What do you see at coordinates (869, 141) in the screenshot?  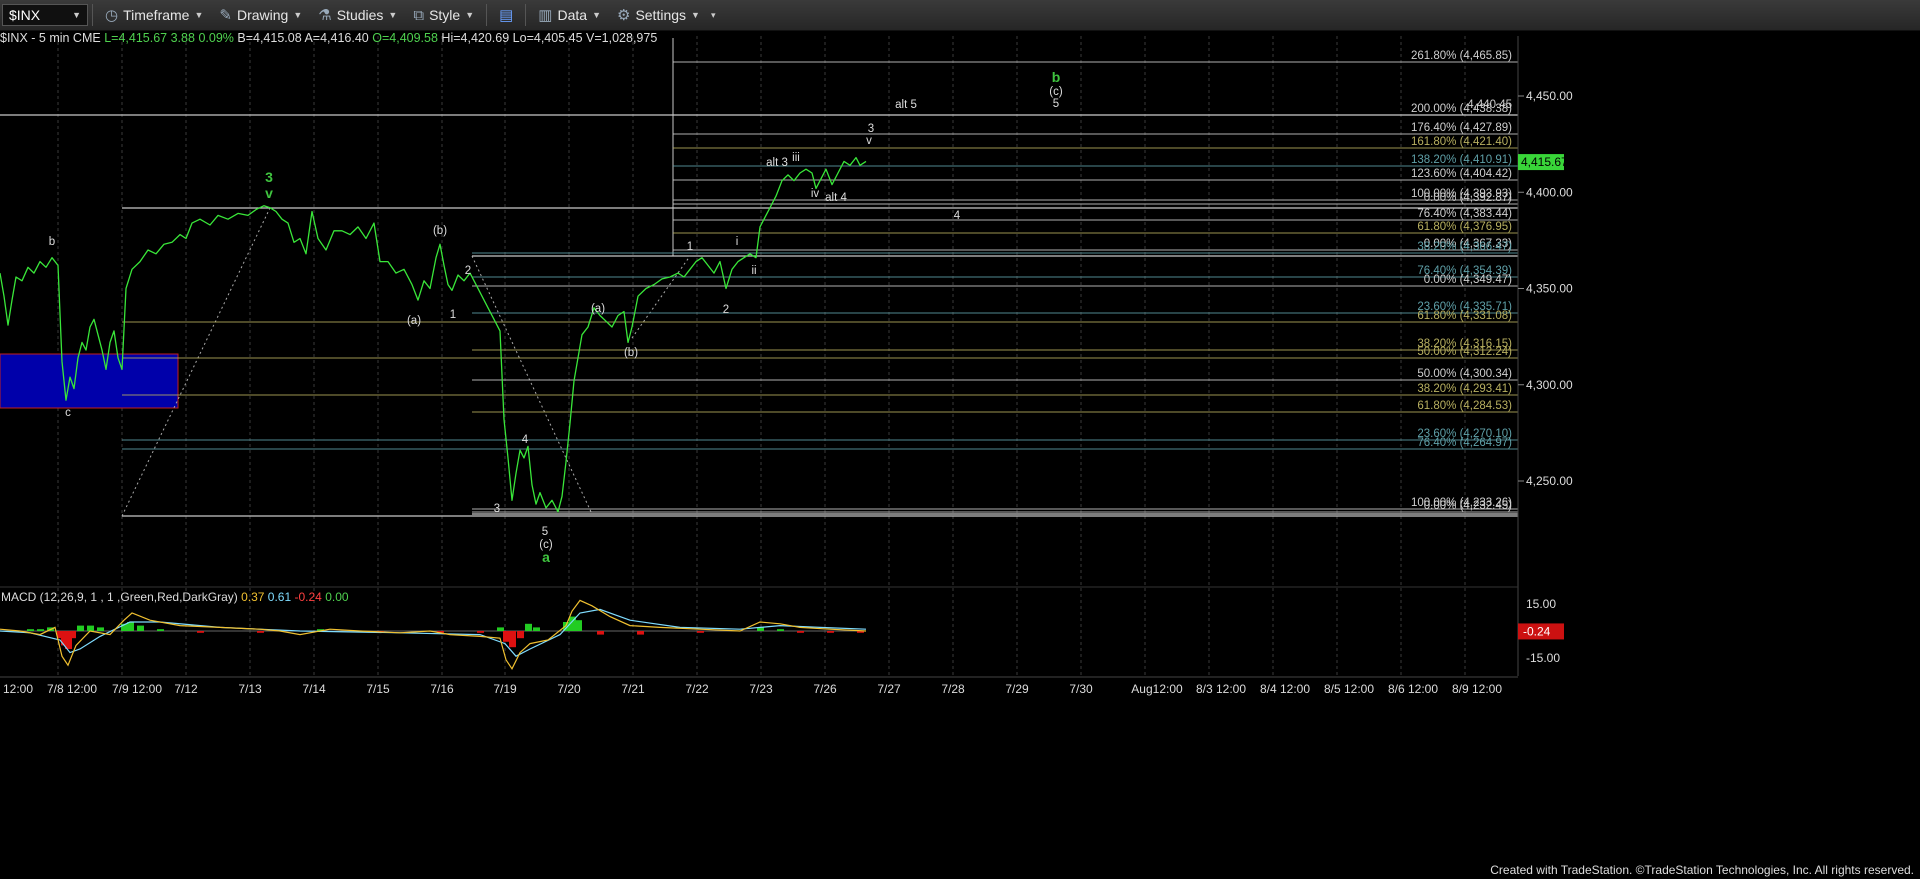 I see `wave-label: v` at bounding box center [869, 141].